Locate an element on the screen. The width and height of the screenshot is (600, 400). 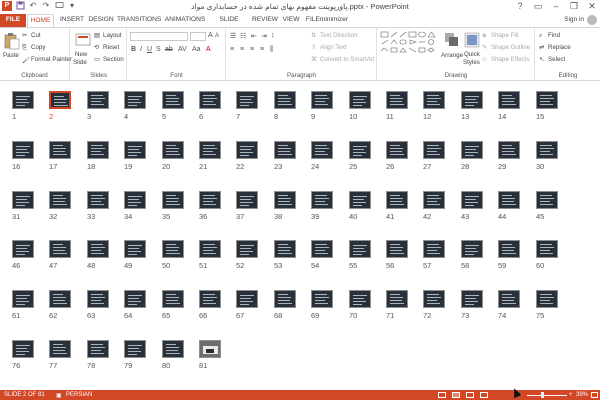
change-case-icon: Aa is located at coordinates (196, 49).